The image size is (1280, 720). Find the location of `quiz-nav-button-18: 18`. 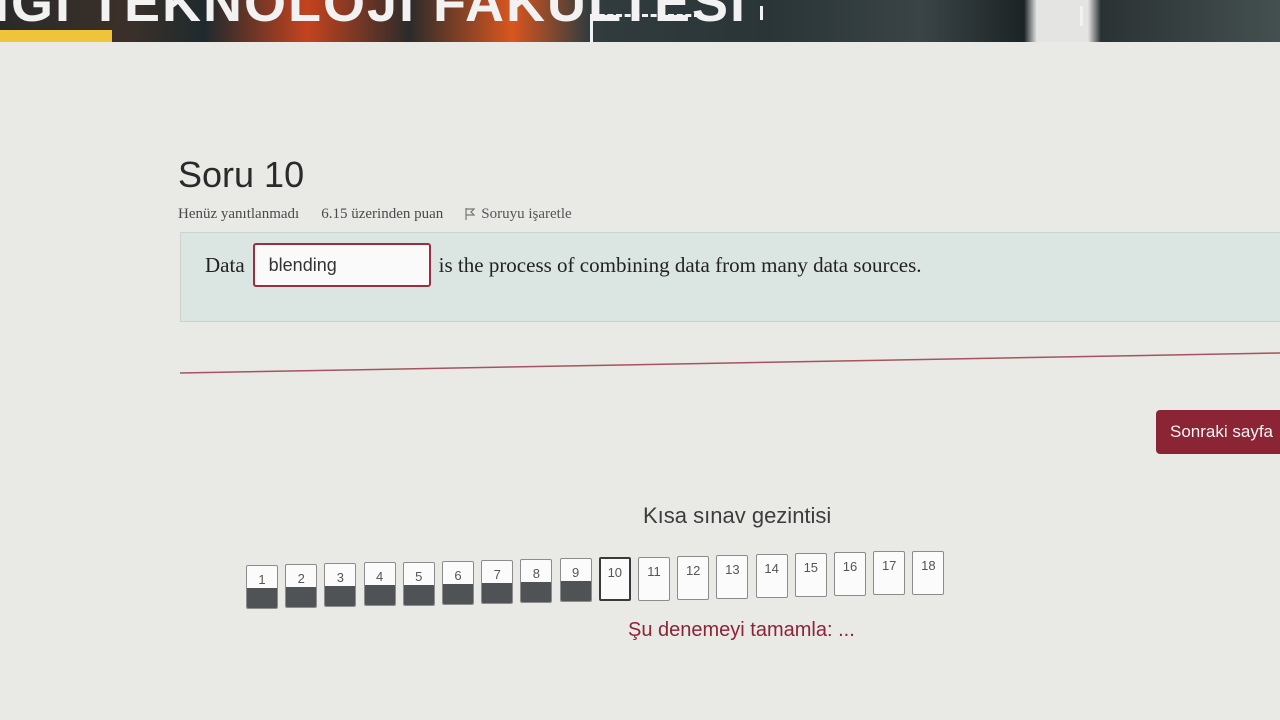

quiz-nav-button-18: 18 is located at coordinates (928, 572).